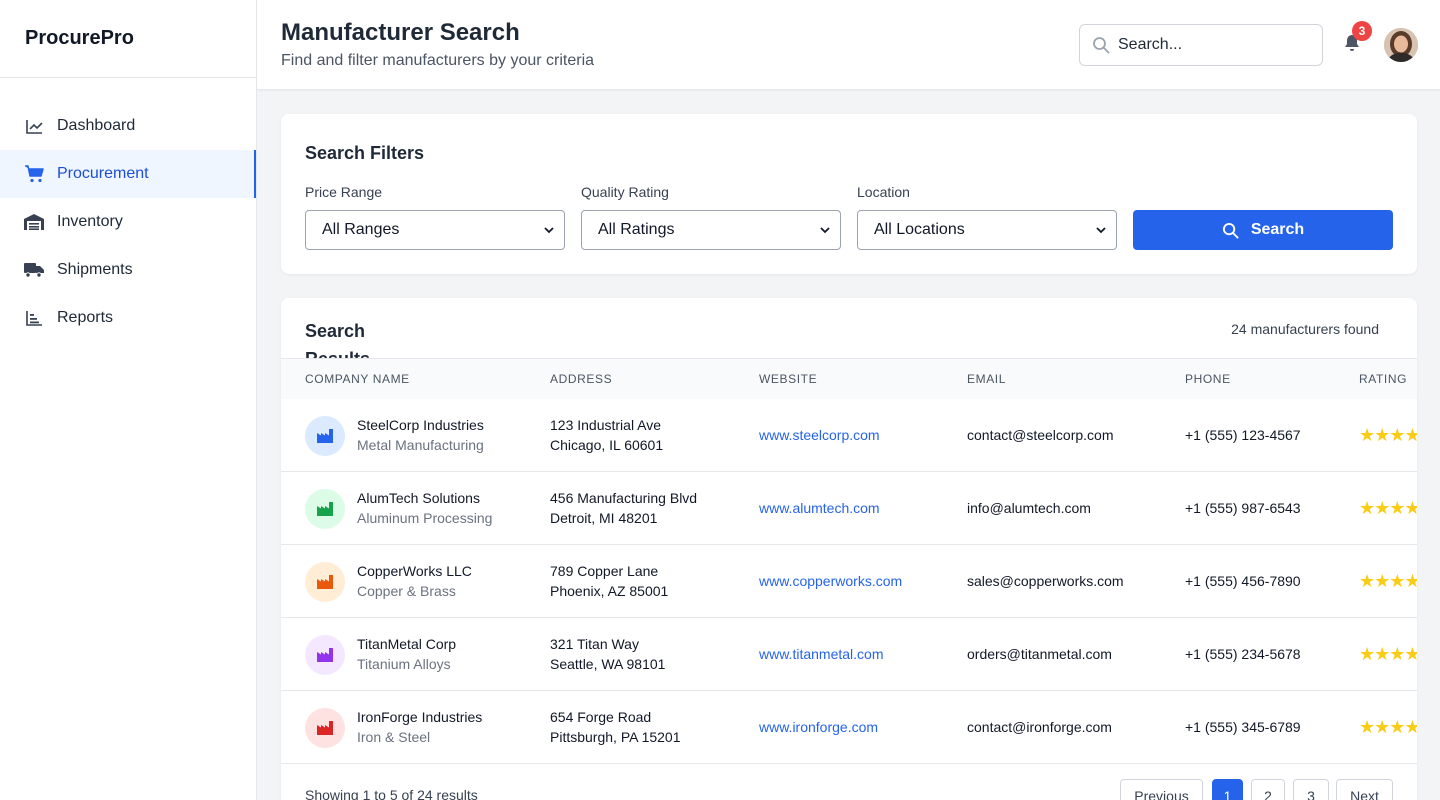  What do you see at coordinates (1039, 727) in the screenshot?
I see `email-value: contact@ironforge.com` at bounding box center [1039, 727].